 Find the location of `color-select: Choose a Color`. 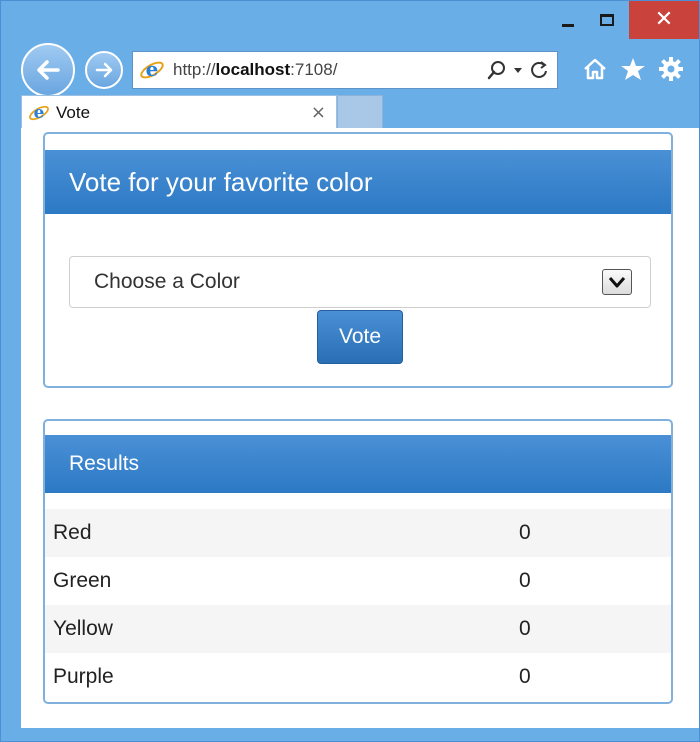

color-select: Choose a Color is located at coordinates (360, 282).